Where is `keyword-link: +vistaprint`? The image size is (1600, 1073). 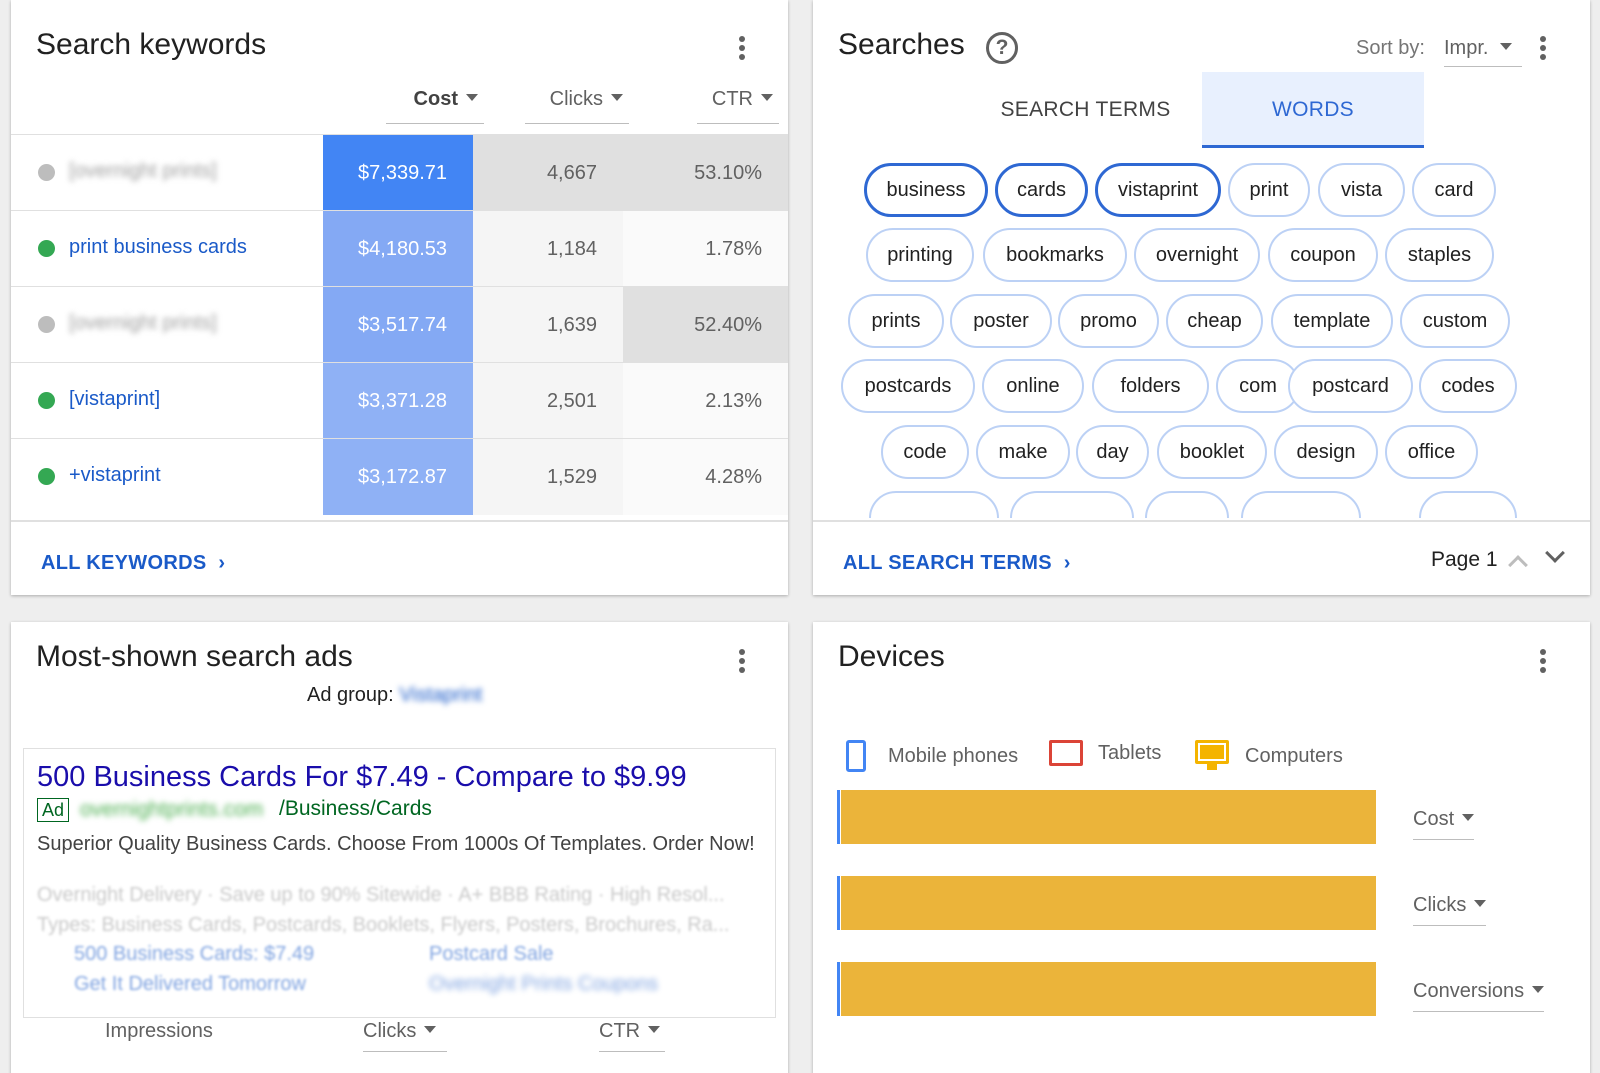
keyword-link: +vistaprint is located at coordinates (115, 475).